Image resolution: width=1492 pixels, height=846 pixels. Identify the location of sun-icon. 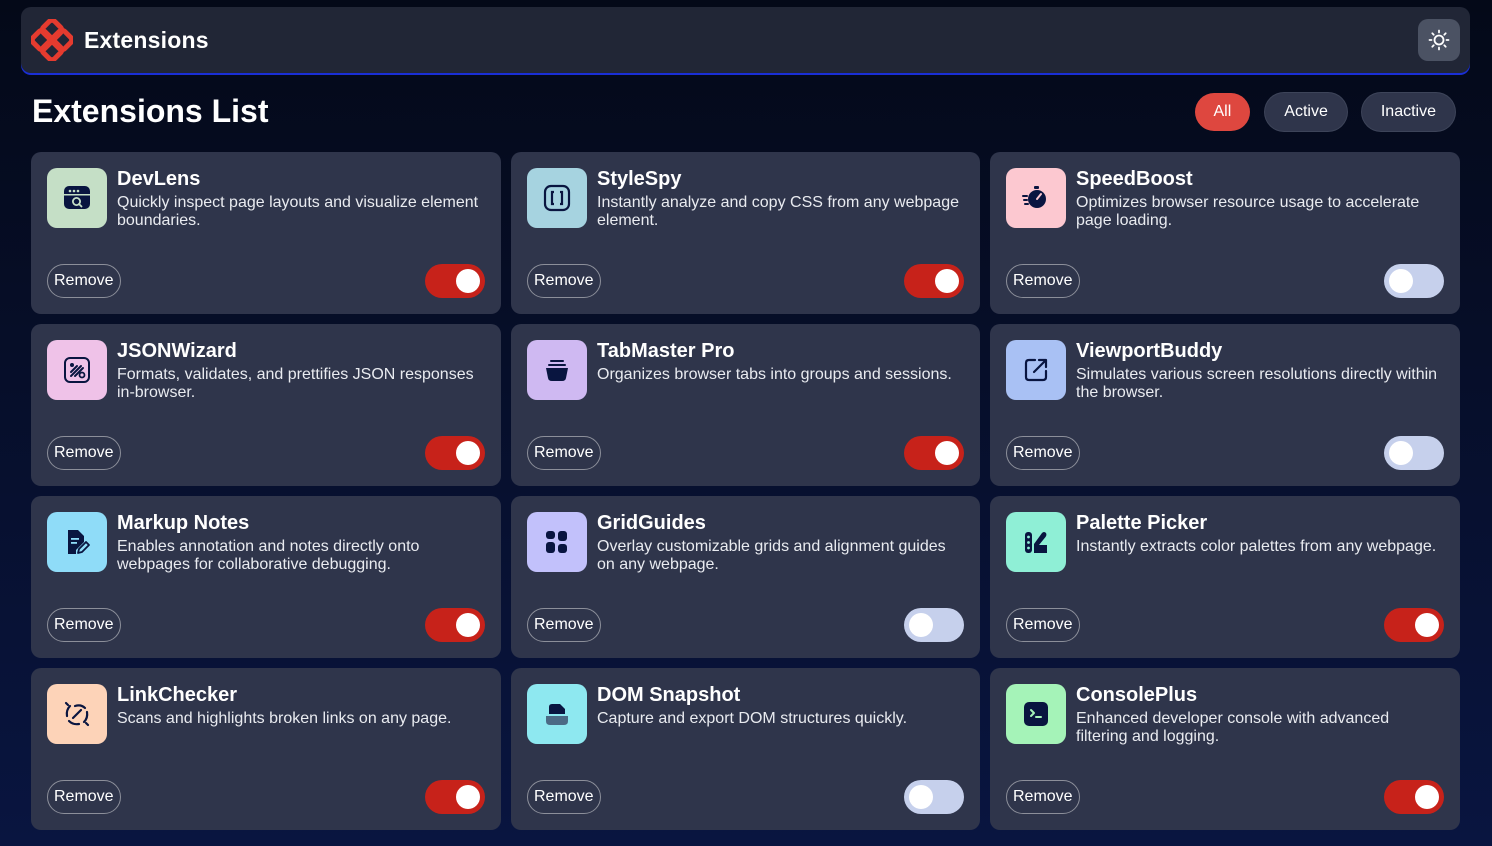
(1439, 40).